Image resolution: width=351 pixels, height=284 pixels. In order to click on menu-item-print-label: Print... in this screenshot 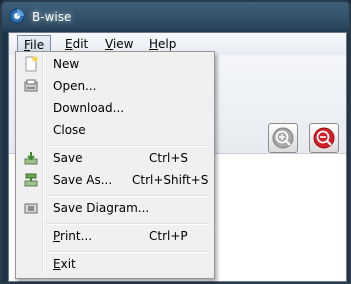, I will do `click(72, 236)`.